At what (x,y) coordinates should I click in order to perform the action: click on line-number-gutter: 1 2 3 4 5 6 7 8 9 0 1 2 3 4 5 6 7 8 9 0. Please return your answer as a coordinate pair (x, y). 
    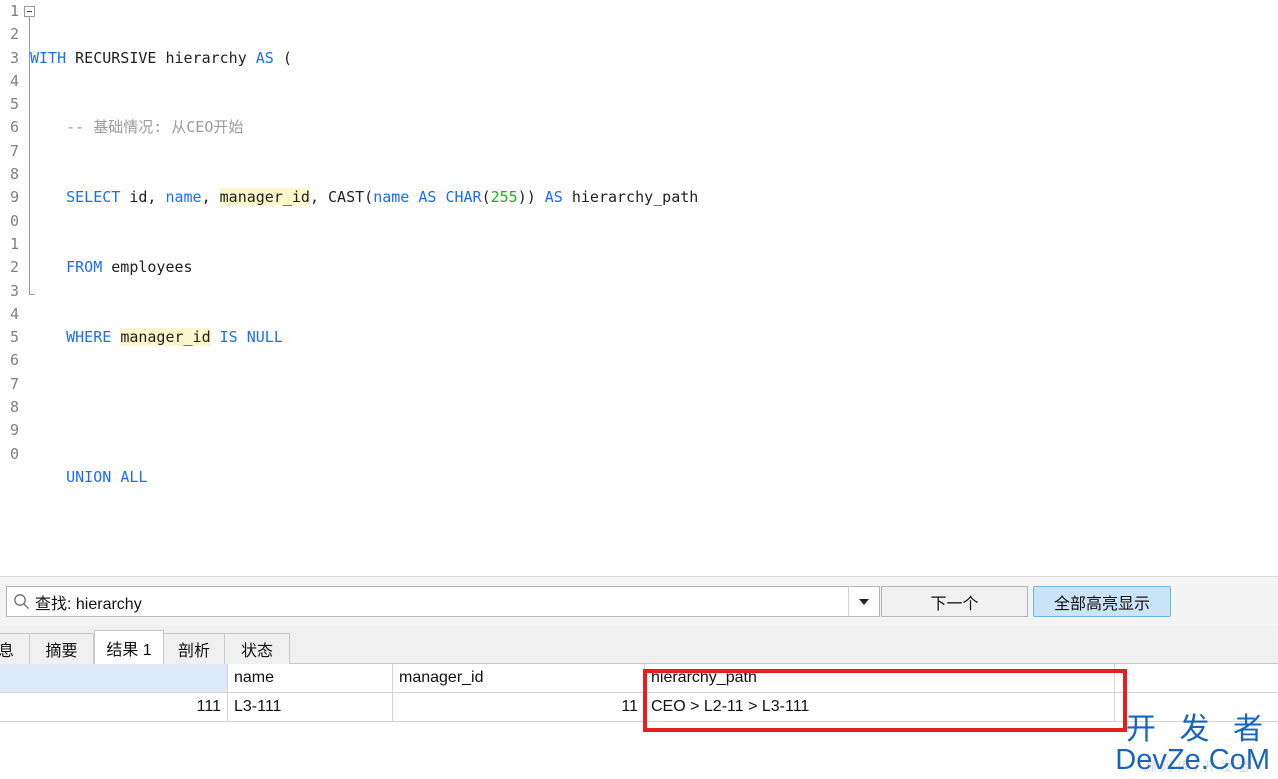
    Looking at the image, I should click on (12, 288).